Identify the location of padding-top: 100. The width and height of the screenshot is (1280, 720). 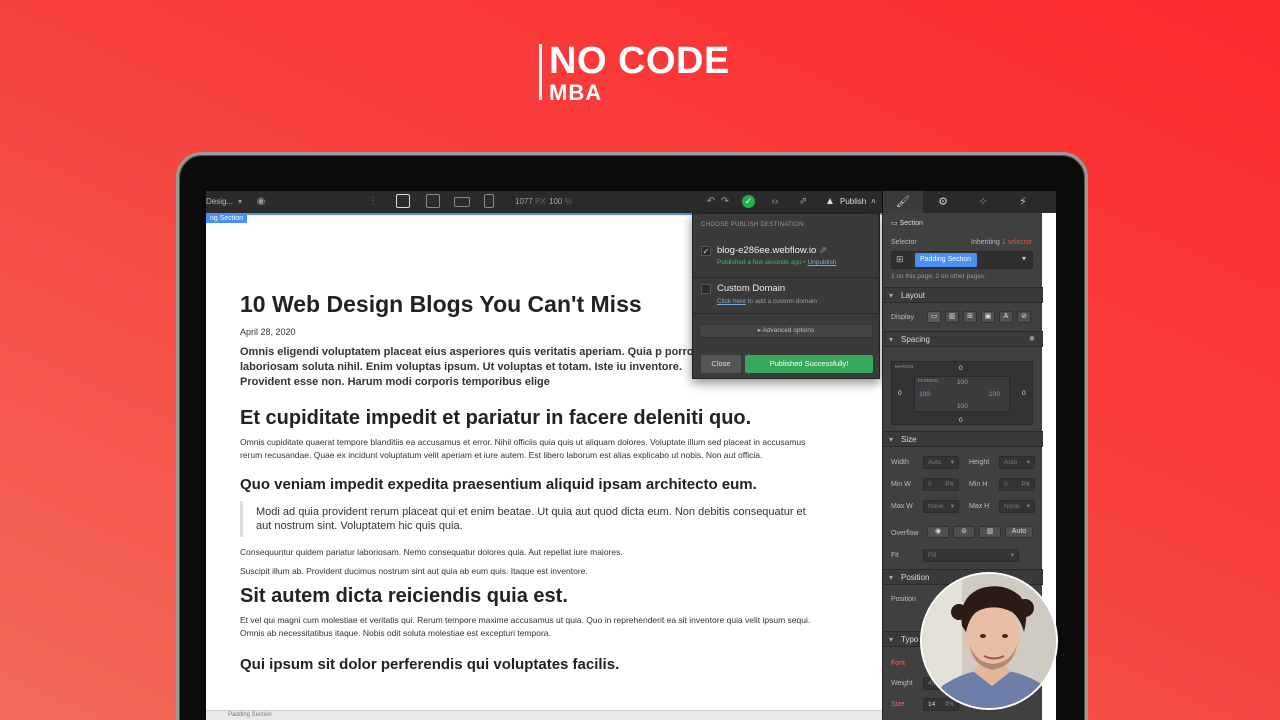
(962, 382).